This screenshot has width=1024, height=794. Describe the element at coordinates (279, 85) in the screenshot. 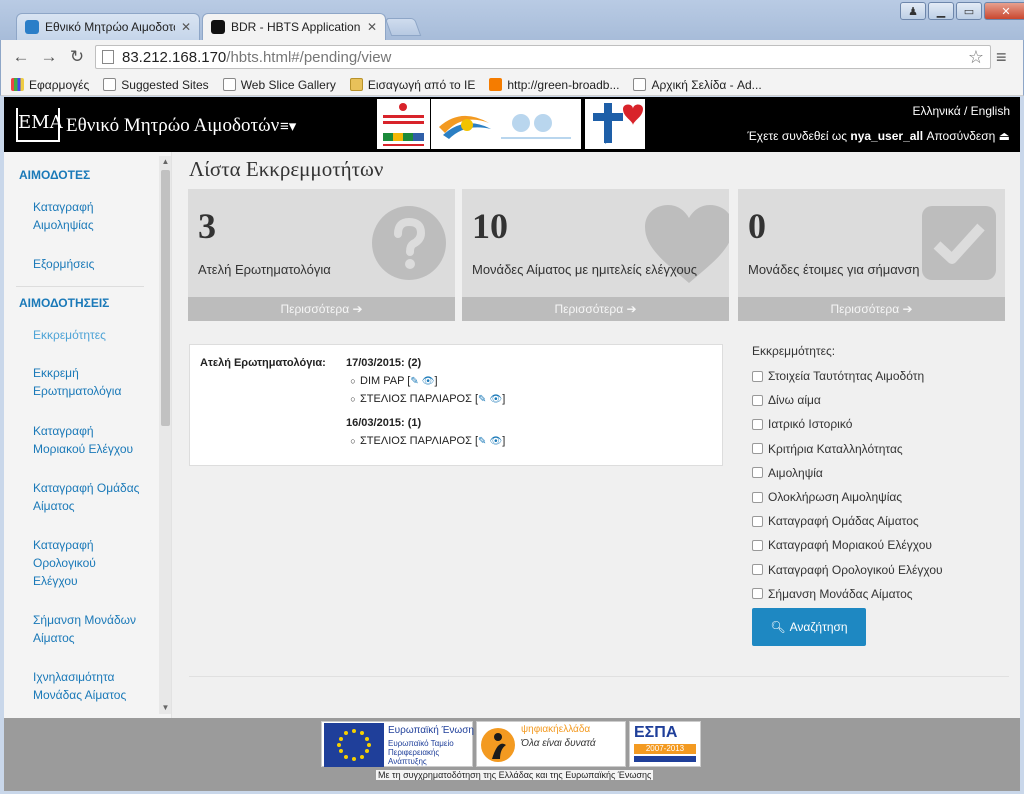

I see `bookmark-web-slice: Web Slice Gallery` at that location.